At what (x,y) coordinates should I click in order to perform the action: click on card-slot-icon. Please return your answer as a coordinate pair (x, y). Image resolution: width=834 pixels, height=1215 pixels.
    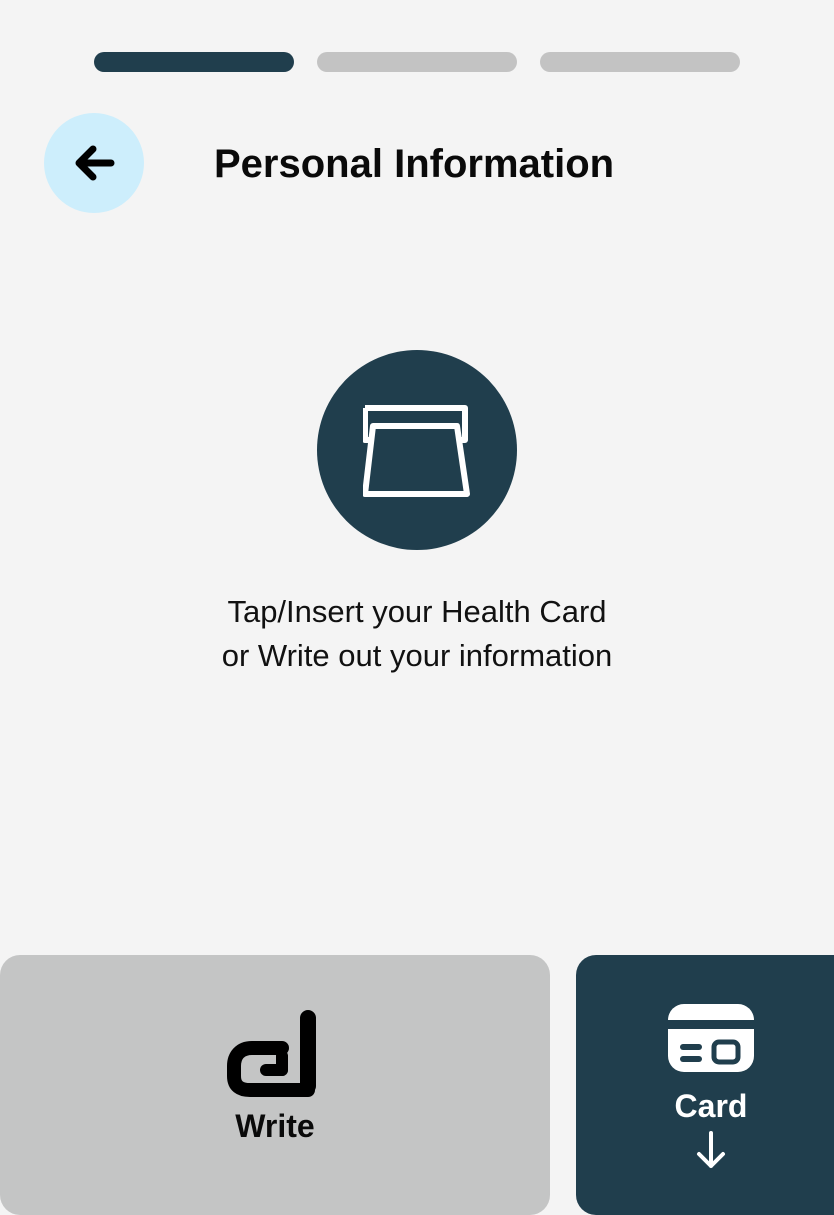
    Looking at the image, I should click on (416, 451).